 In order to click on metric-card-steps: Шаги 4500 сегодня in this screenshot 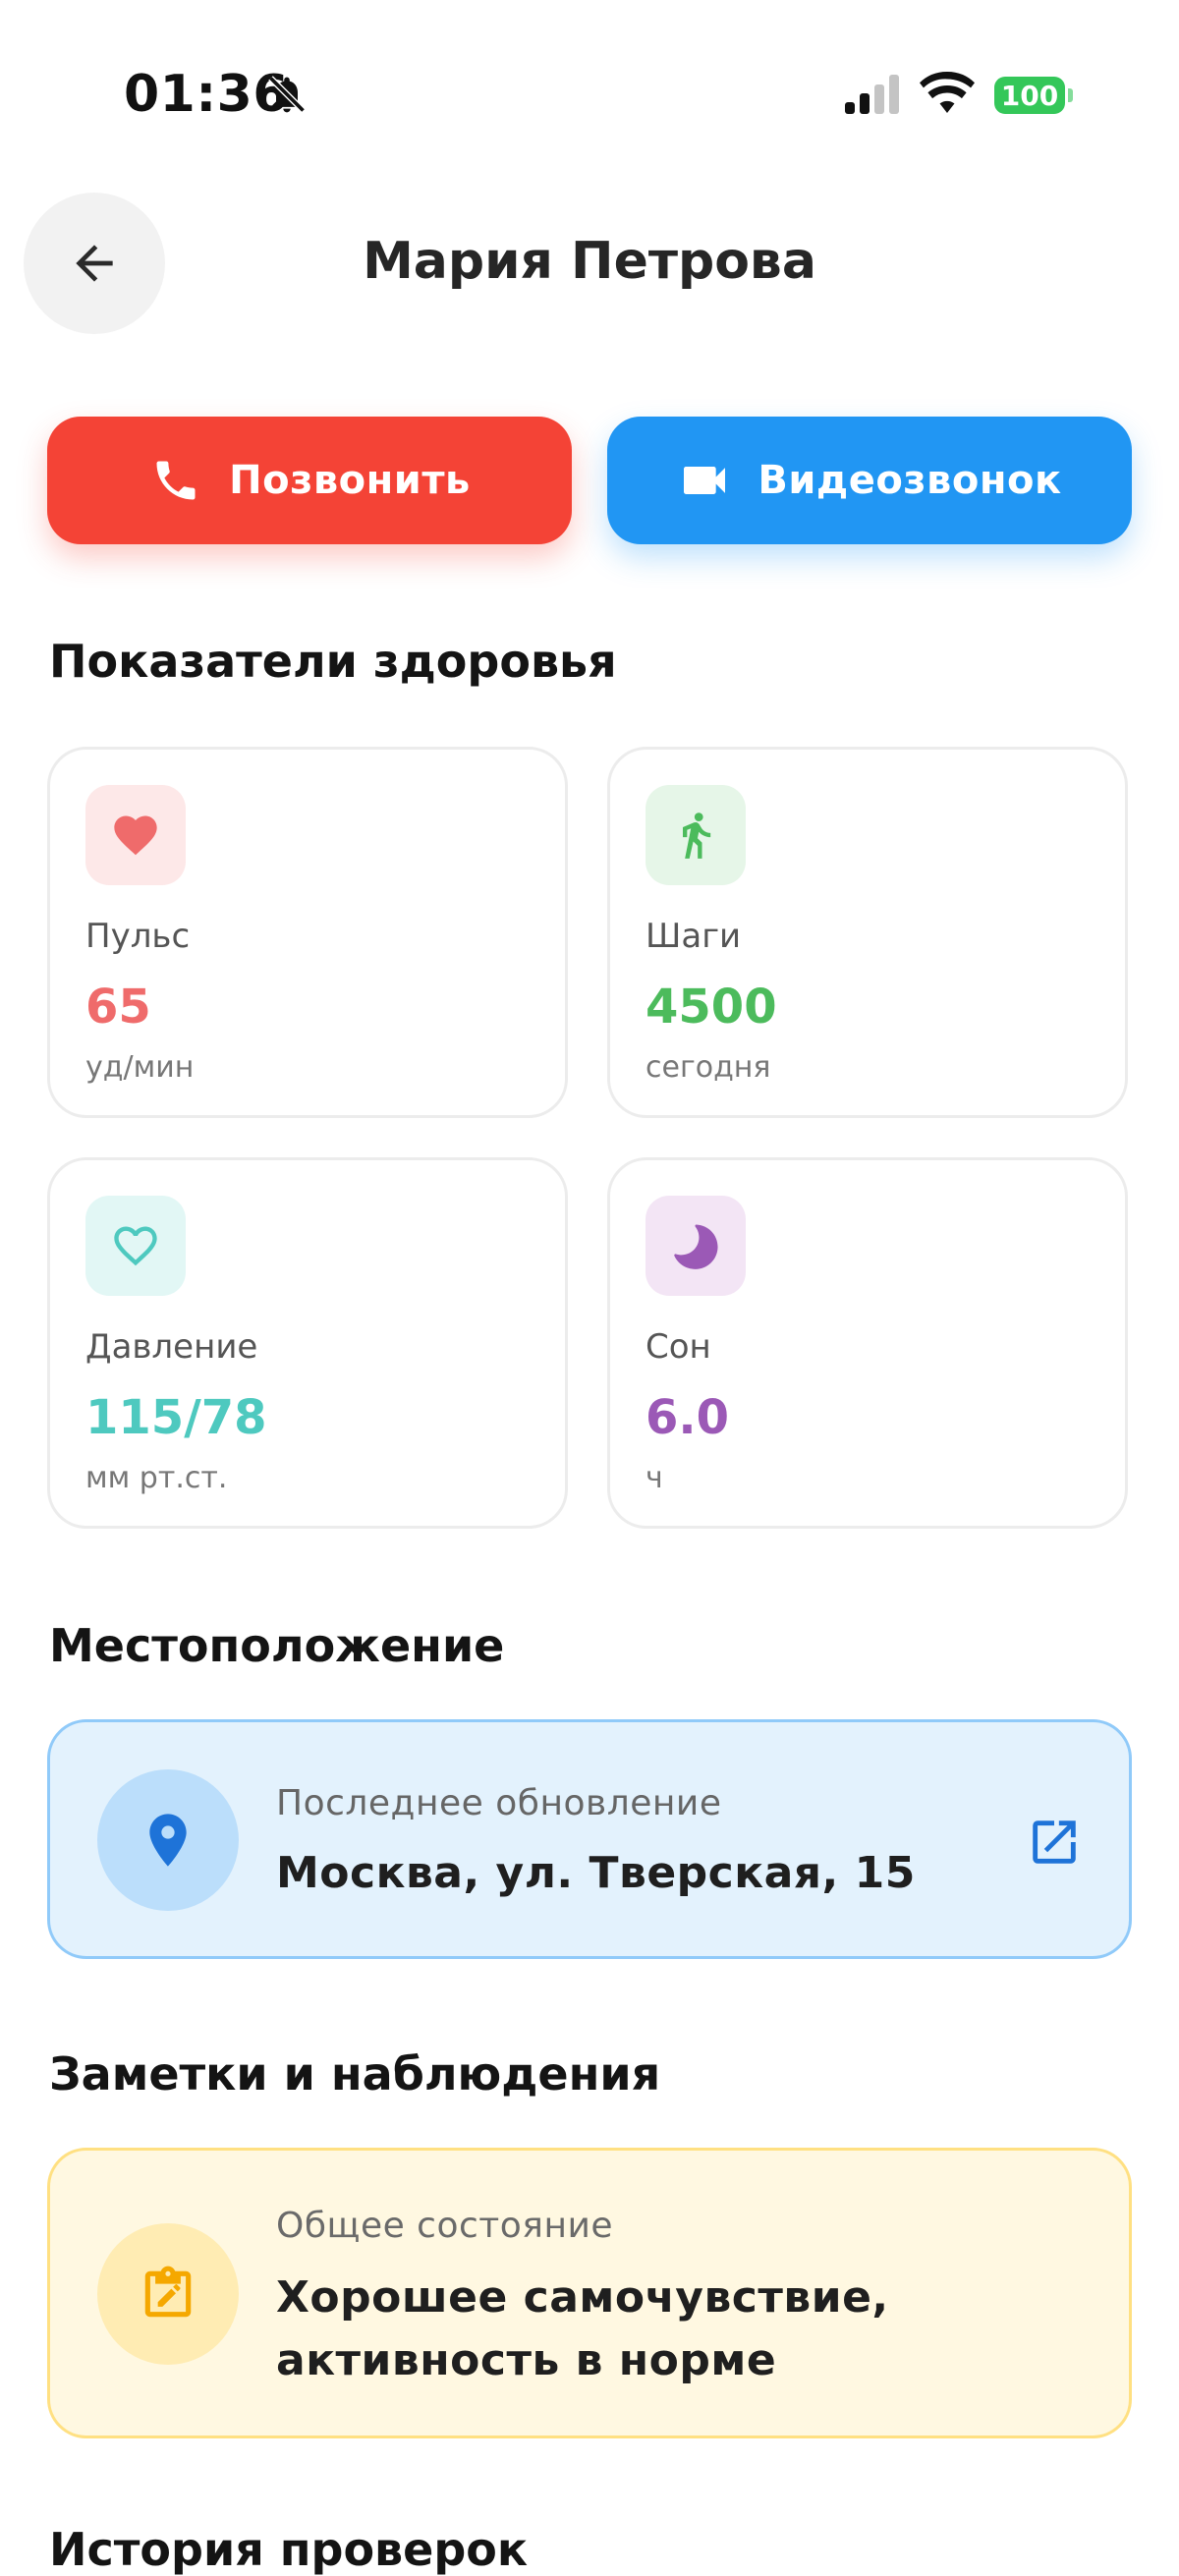, I will do `click(867, 932)`.